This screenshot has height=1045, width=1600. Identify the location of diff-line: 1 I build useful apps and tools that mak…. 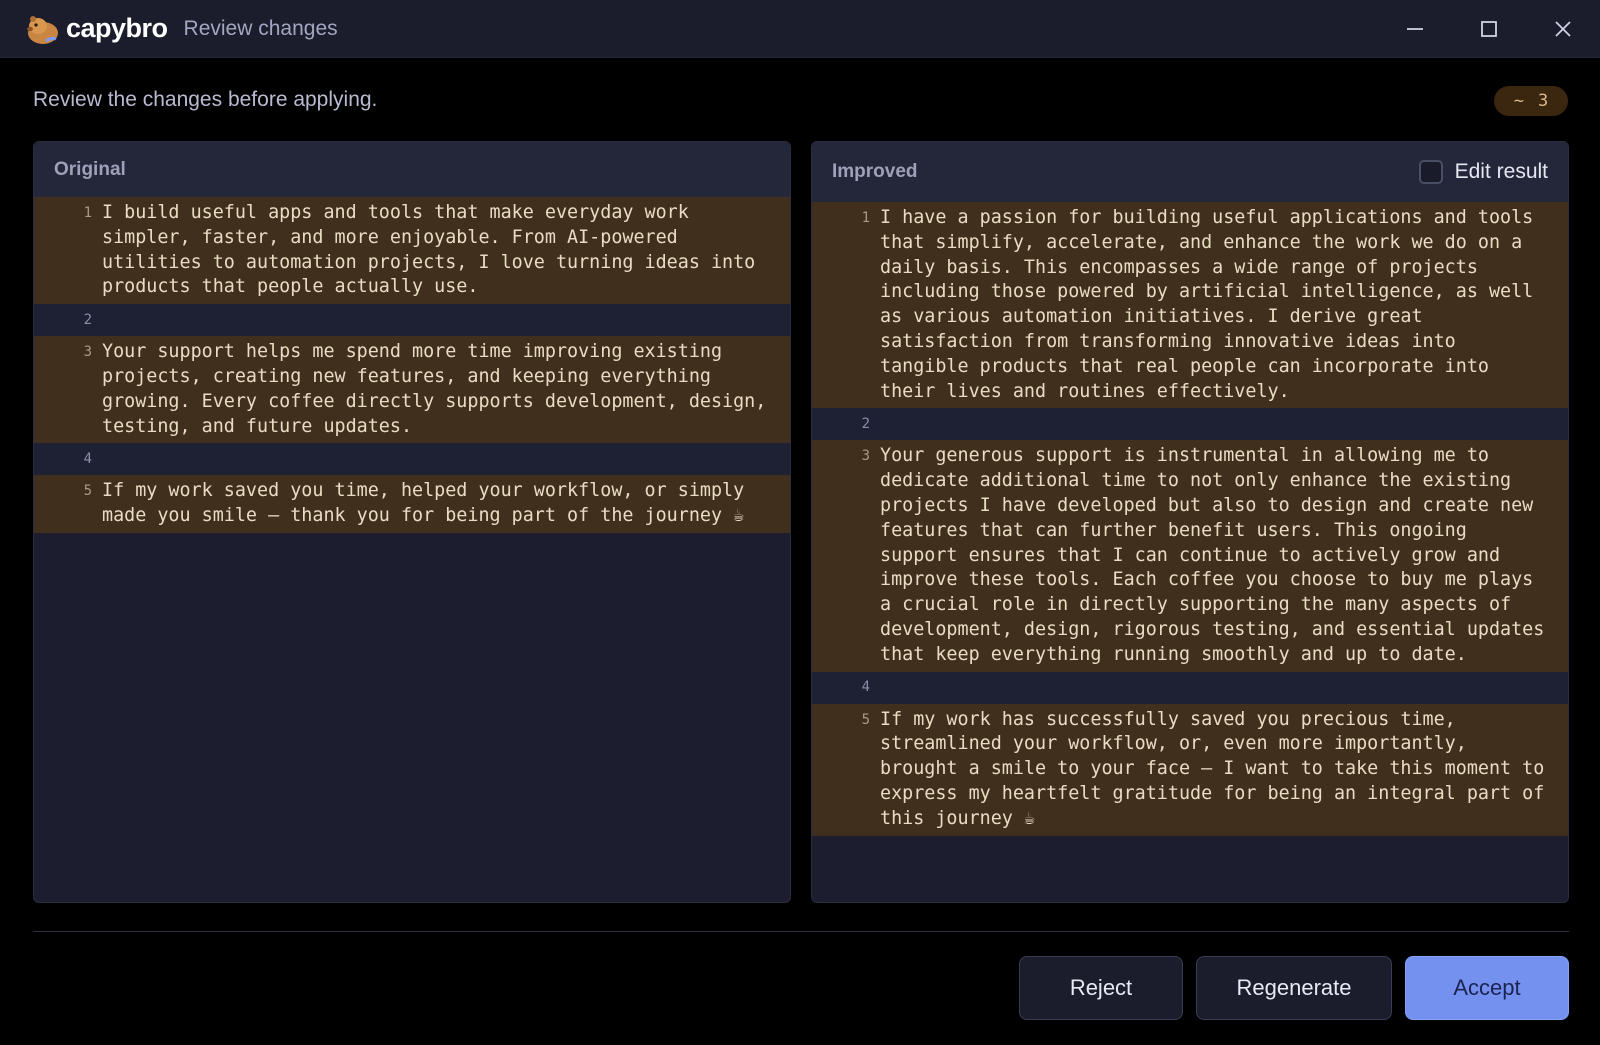
(412, 251).